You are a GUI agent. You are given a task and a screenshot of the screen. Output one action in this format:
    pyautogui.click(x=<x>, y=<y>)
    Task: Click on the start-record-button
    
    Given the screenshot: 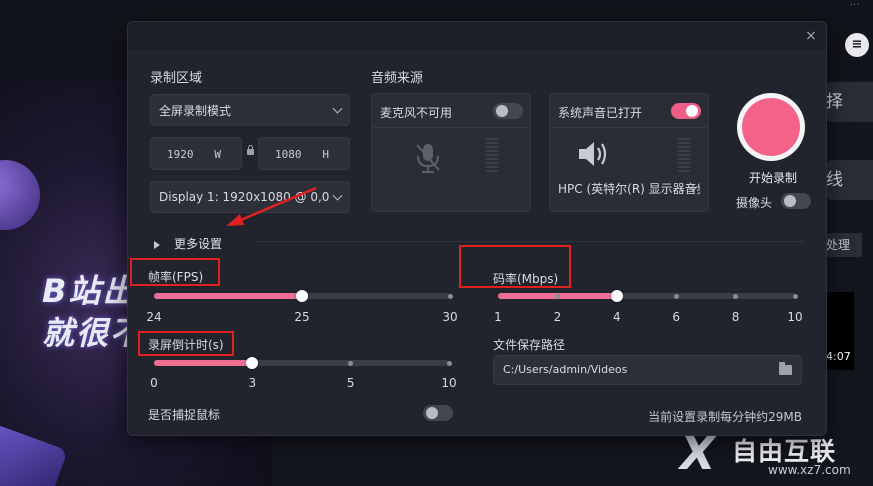 What is the action you would take?
    pyautogui.click(x=771, y=127)
    